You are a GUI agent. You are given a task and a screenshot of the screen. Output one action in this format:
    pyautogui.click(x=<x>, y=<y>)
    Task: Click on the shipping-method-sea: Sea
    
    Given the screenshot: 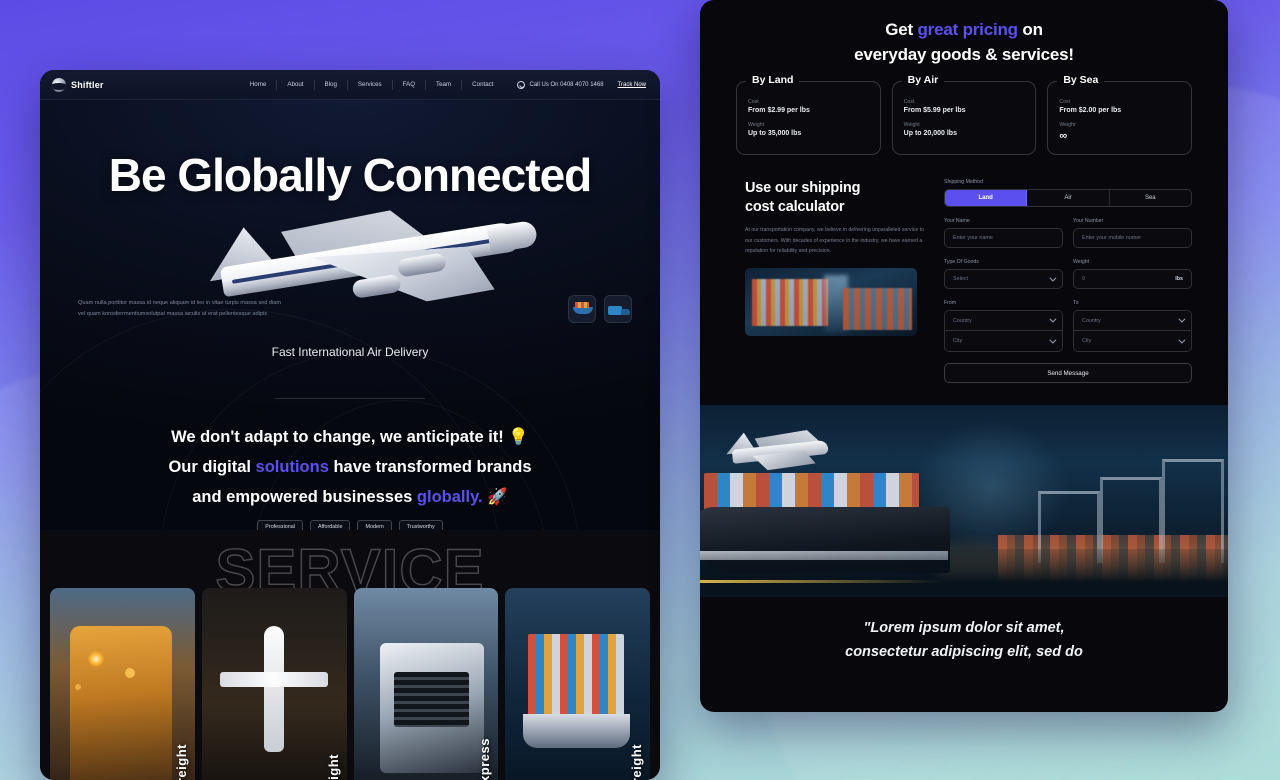 What is the action you would take?
    pyautogui.click(x=1150, y=198)
    